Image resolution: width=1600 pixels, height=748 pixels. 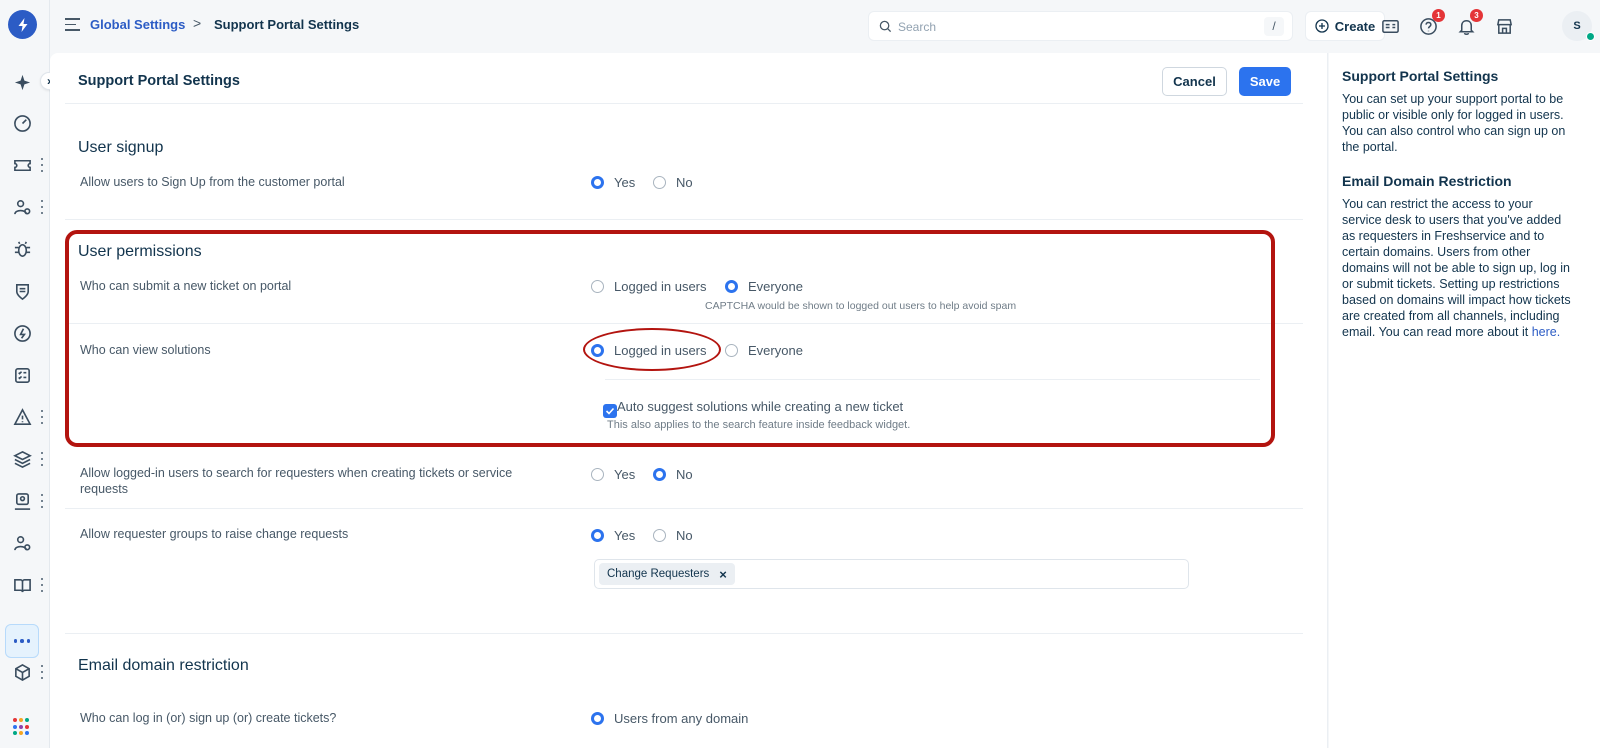 I want to click on requesters-no-radio: No, so click(x=673, y=474).